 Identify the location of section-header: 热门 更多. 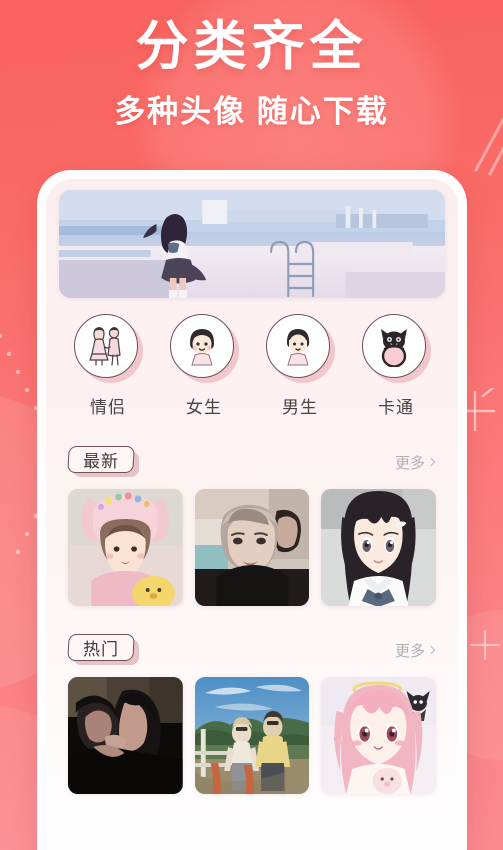
(251, 650).